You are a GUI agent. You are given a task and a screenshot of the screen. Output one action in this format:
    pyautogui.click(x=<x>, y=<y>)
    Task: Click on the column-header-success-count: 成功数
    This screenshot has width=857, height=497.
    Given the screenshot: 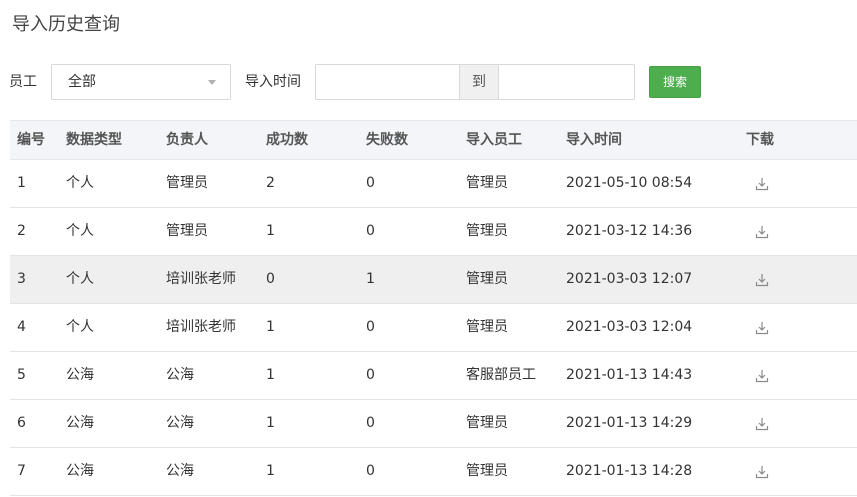 What is the action you would take?
    pyautogui.click(x=287, y=140)
    